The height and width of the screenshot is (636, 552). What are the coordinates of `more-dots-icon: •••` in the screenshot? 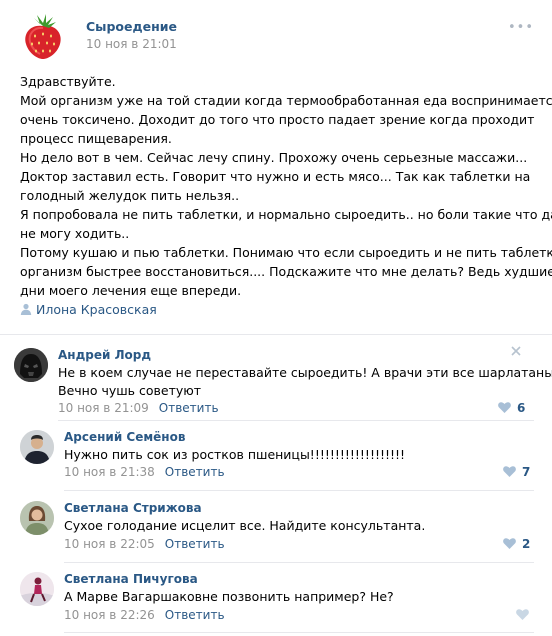 It's located at (521, 27).